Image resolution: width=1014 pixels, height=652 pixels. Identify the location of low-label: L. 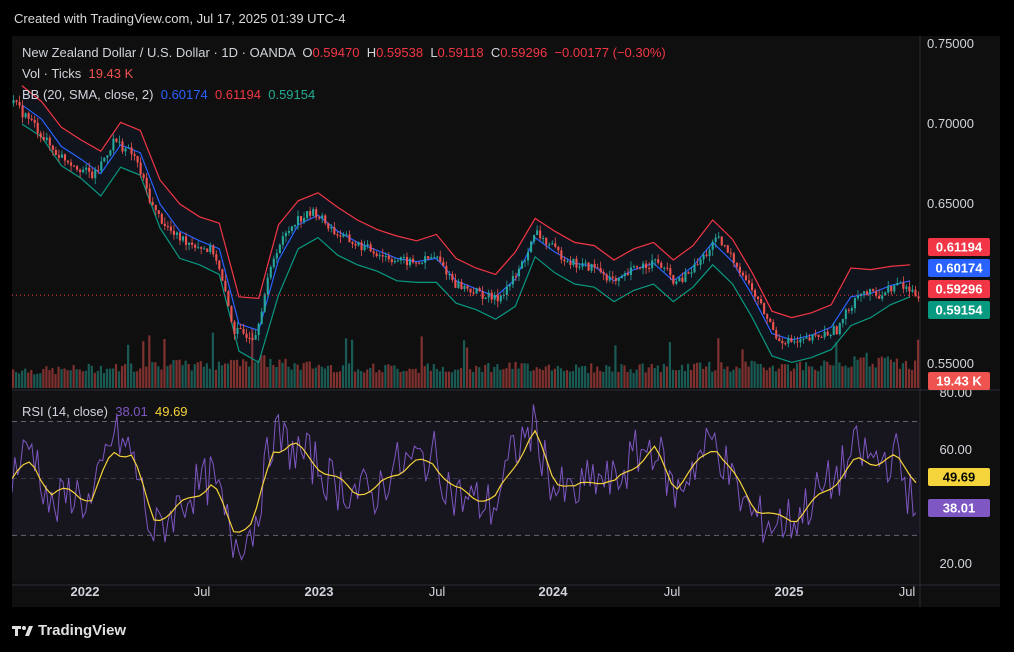
(434, 52).